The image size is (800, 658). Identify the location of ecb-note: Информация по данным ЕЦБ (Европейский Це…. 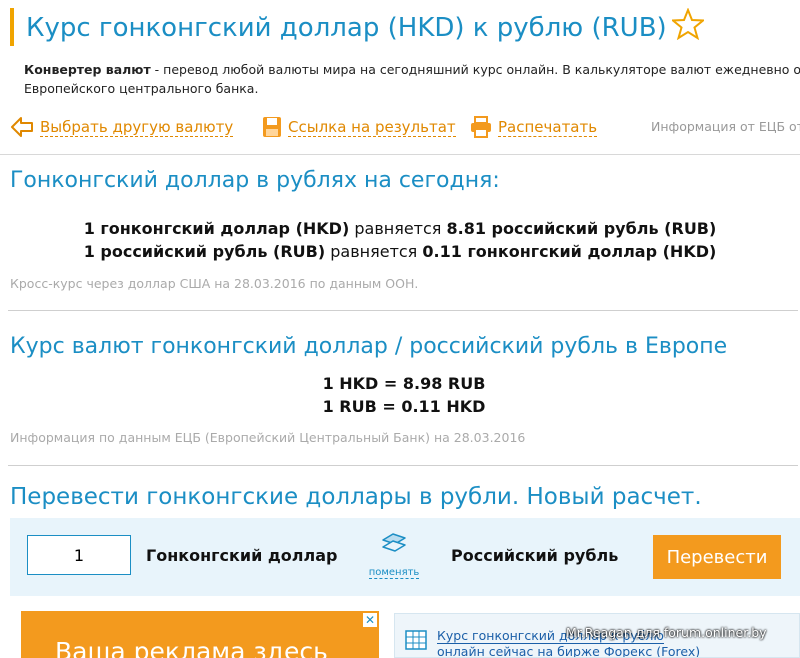
(268, 437).